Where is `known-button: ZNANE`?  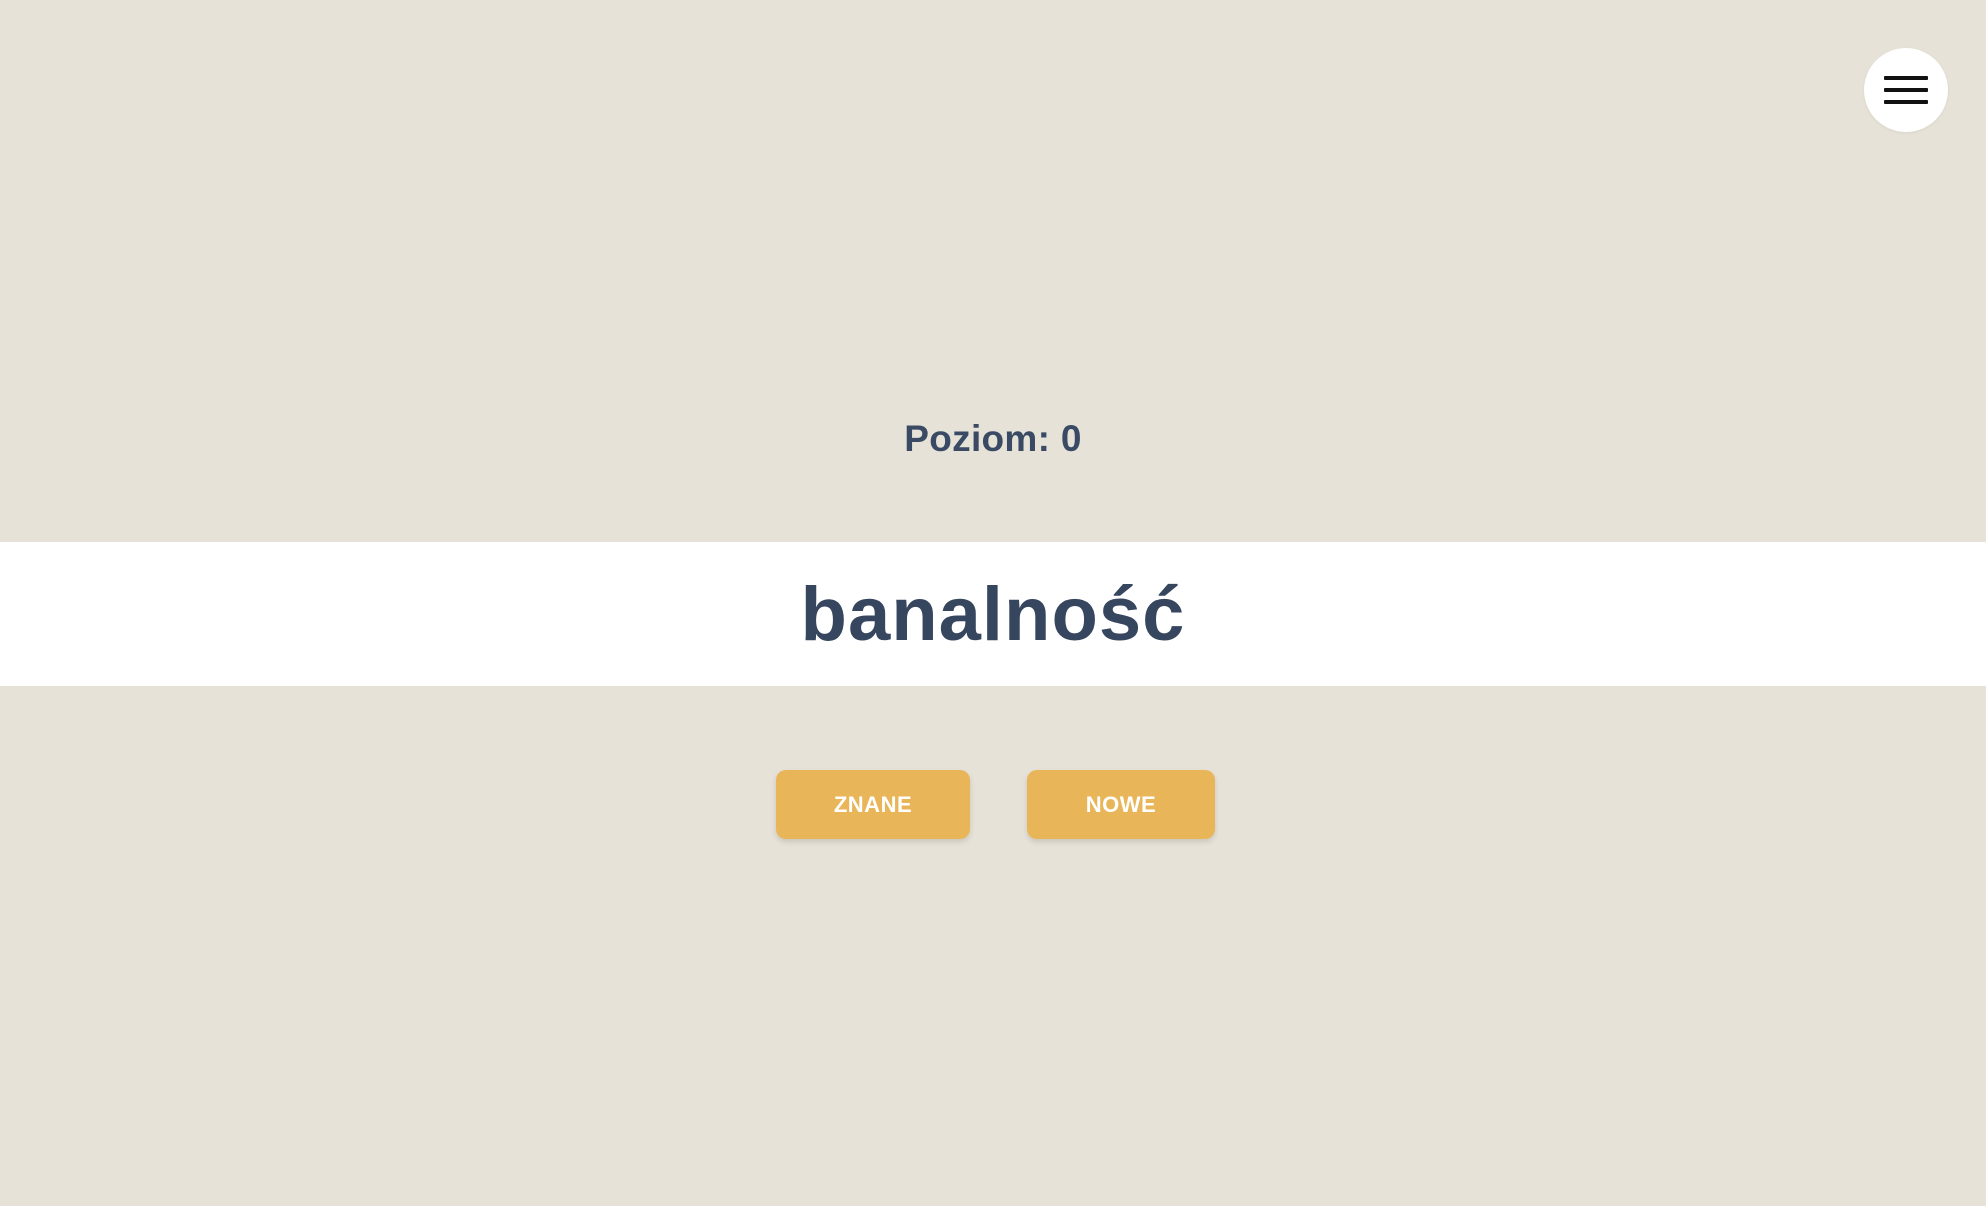
known-button: ZNANE is located at coordinates (873, 804).